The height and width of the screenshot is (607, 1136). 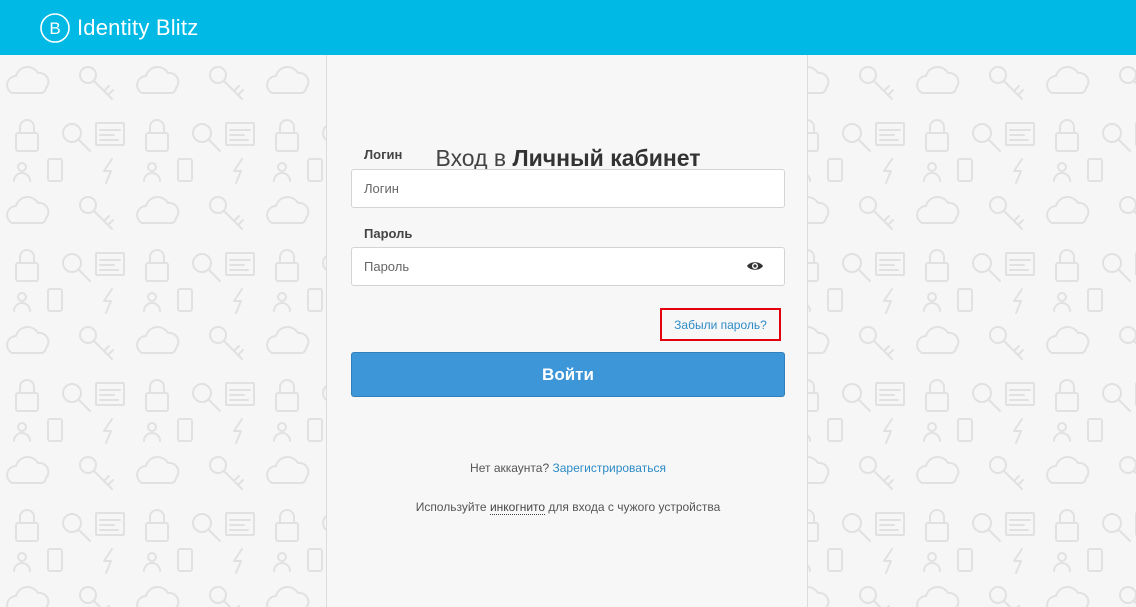 I want to click on logo-letter: B, so click(x=54, y=28).